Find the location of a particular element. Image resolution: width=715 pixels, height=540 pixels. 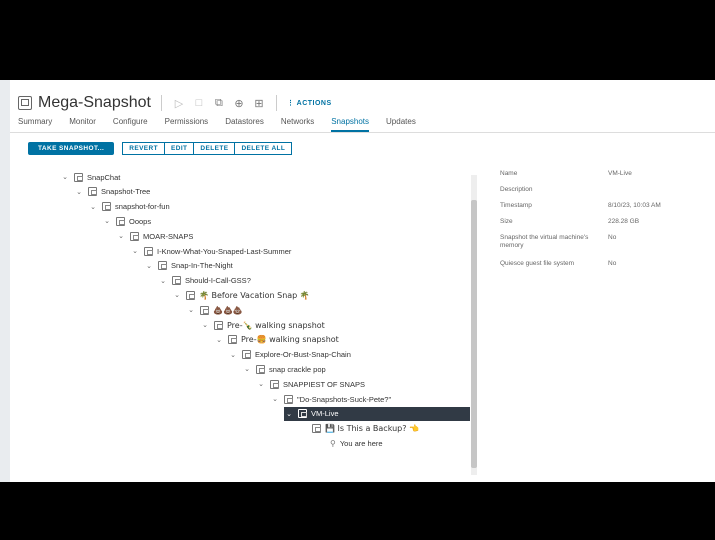

letterbox-bottom is located at coordinates (357, 511).